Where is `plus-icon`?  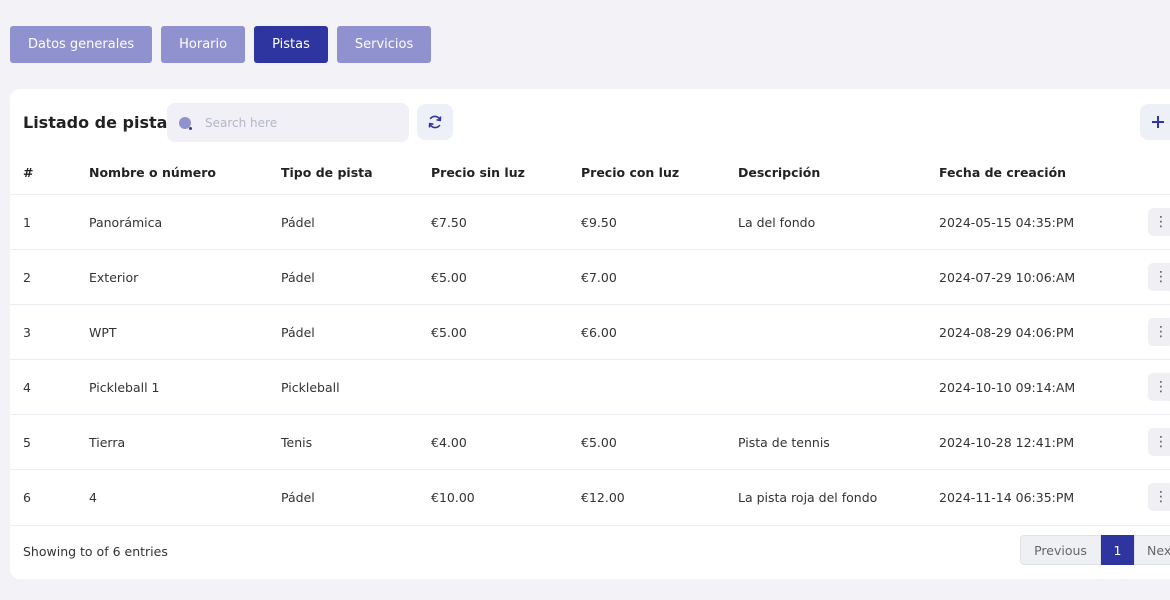
plus-icon is located at coordinates (1158, 122).